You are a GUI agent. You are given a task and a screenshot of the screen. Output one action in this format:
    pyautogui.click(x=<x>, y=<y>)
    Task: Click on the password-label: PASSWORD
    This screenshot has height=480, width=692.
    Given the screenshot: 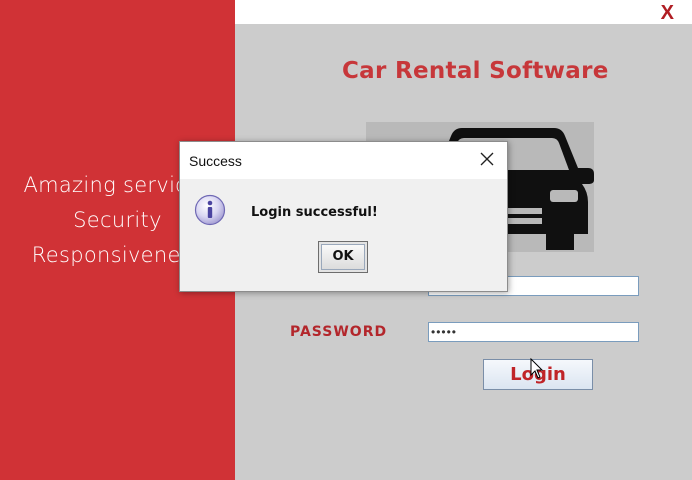 What is the action you would take?
    pyautogui.click(x=339, y=332)
    